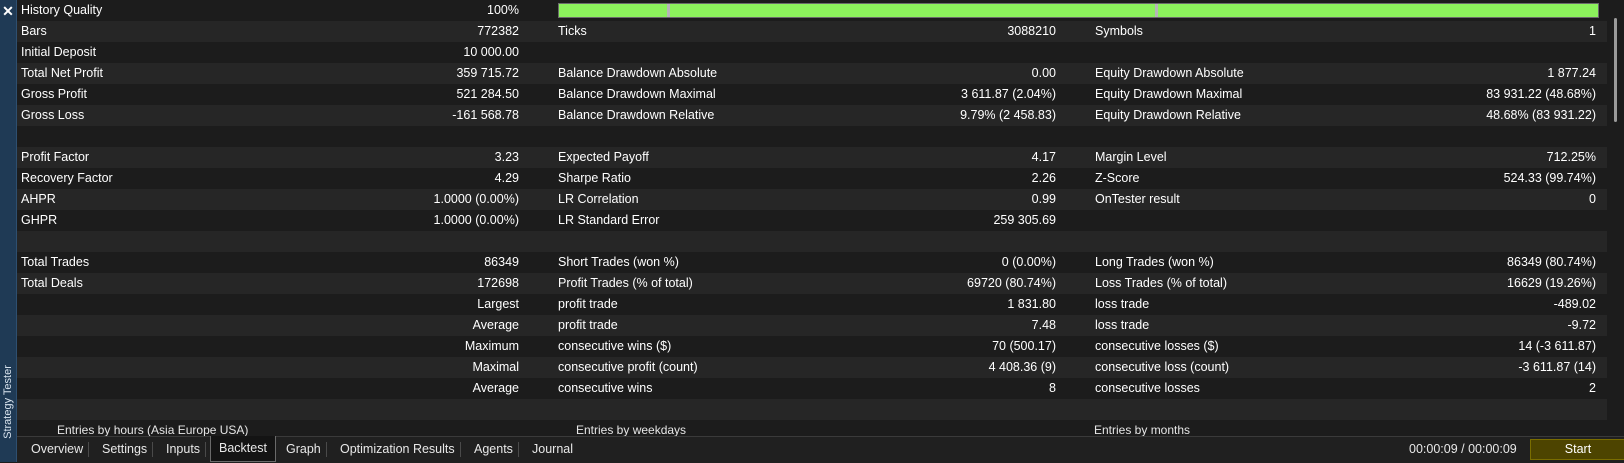 Image resolution: width=1624 pixels, height=463 pixels. Describe the element at coordinates (1161, 283) in the screenshot. I see `metric-label: Loss Trades (% of total)` at that location.